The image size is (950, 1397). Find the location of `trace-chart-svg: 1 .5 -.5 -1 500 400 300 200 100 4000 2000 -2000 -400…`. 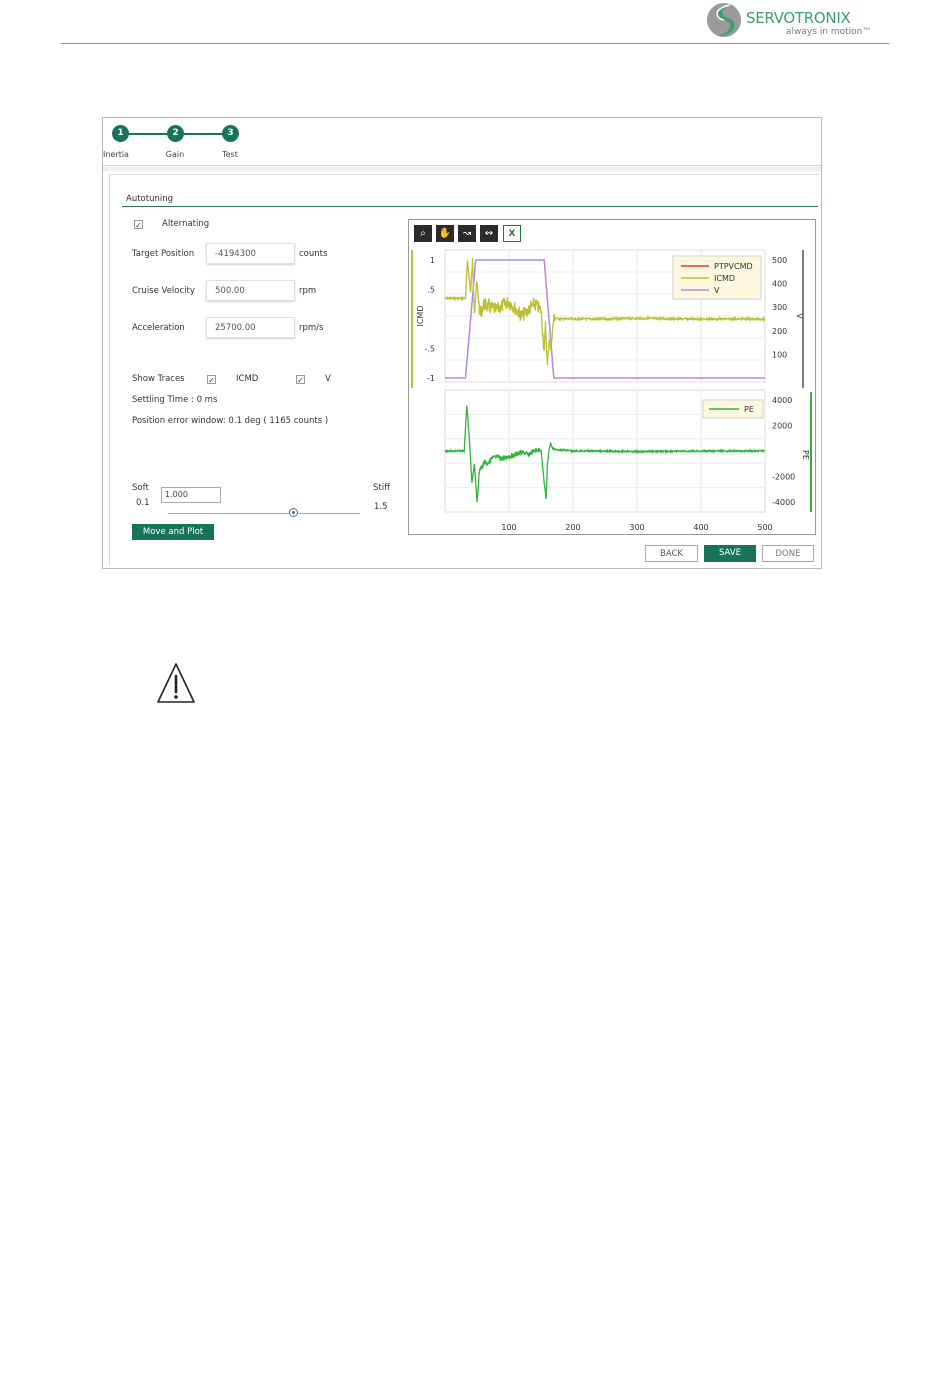

trace-chart-svg: 1 .5 -.5 -1 500 400 300 200 100 4000 2000 -2000 -400… is located at coordinates (611, 390).